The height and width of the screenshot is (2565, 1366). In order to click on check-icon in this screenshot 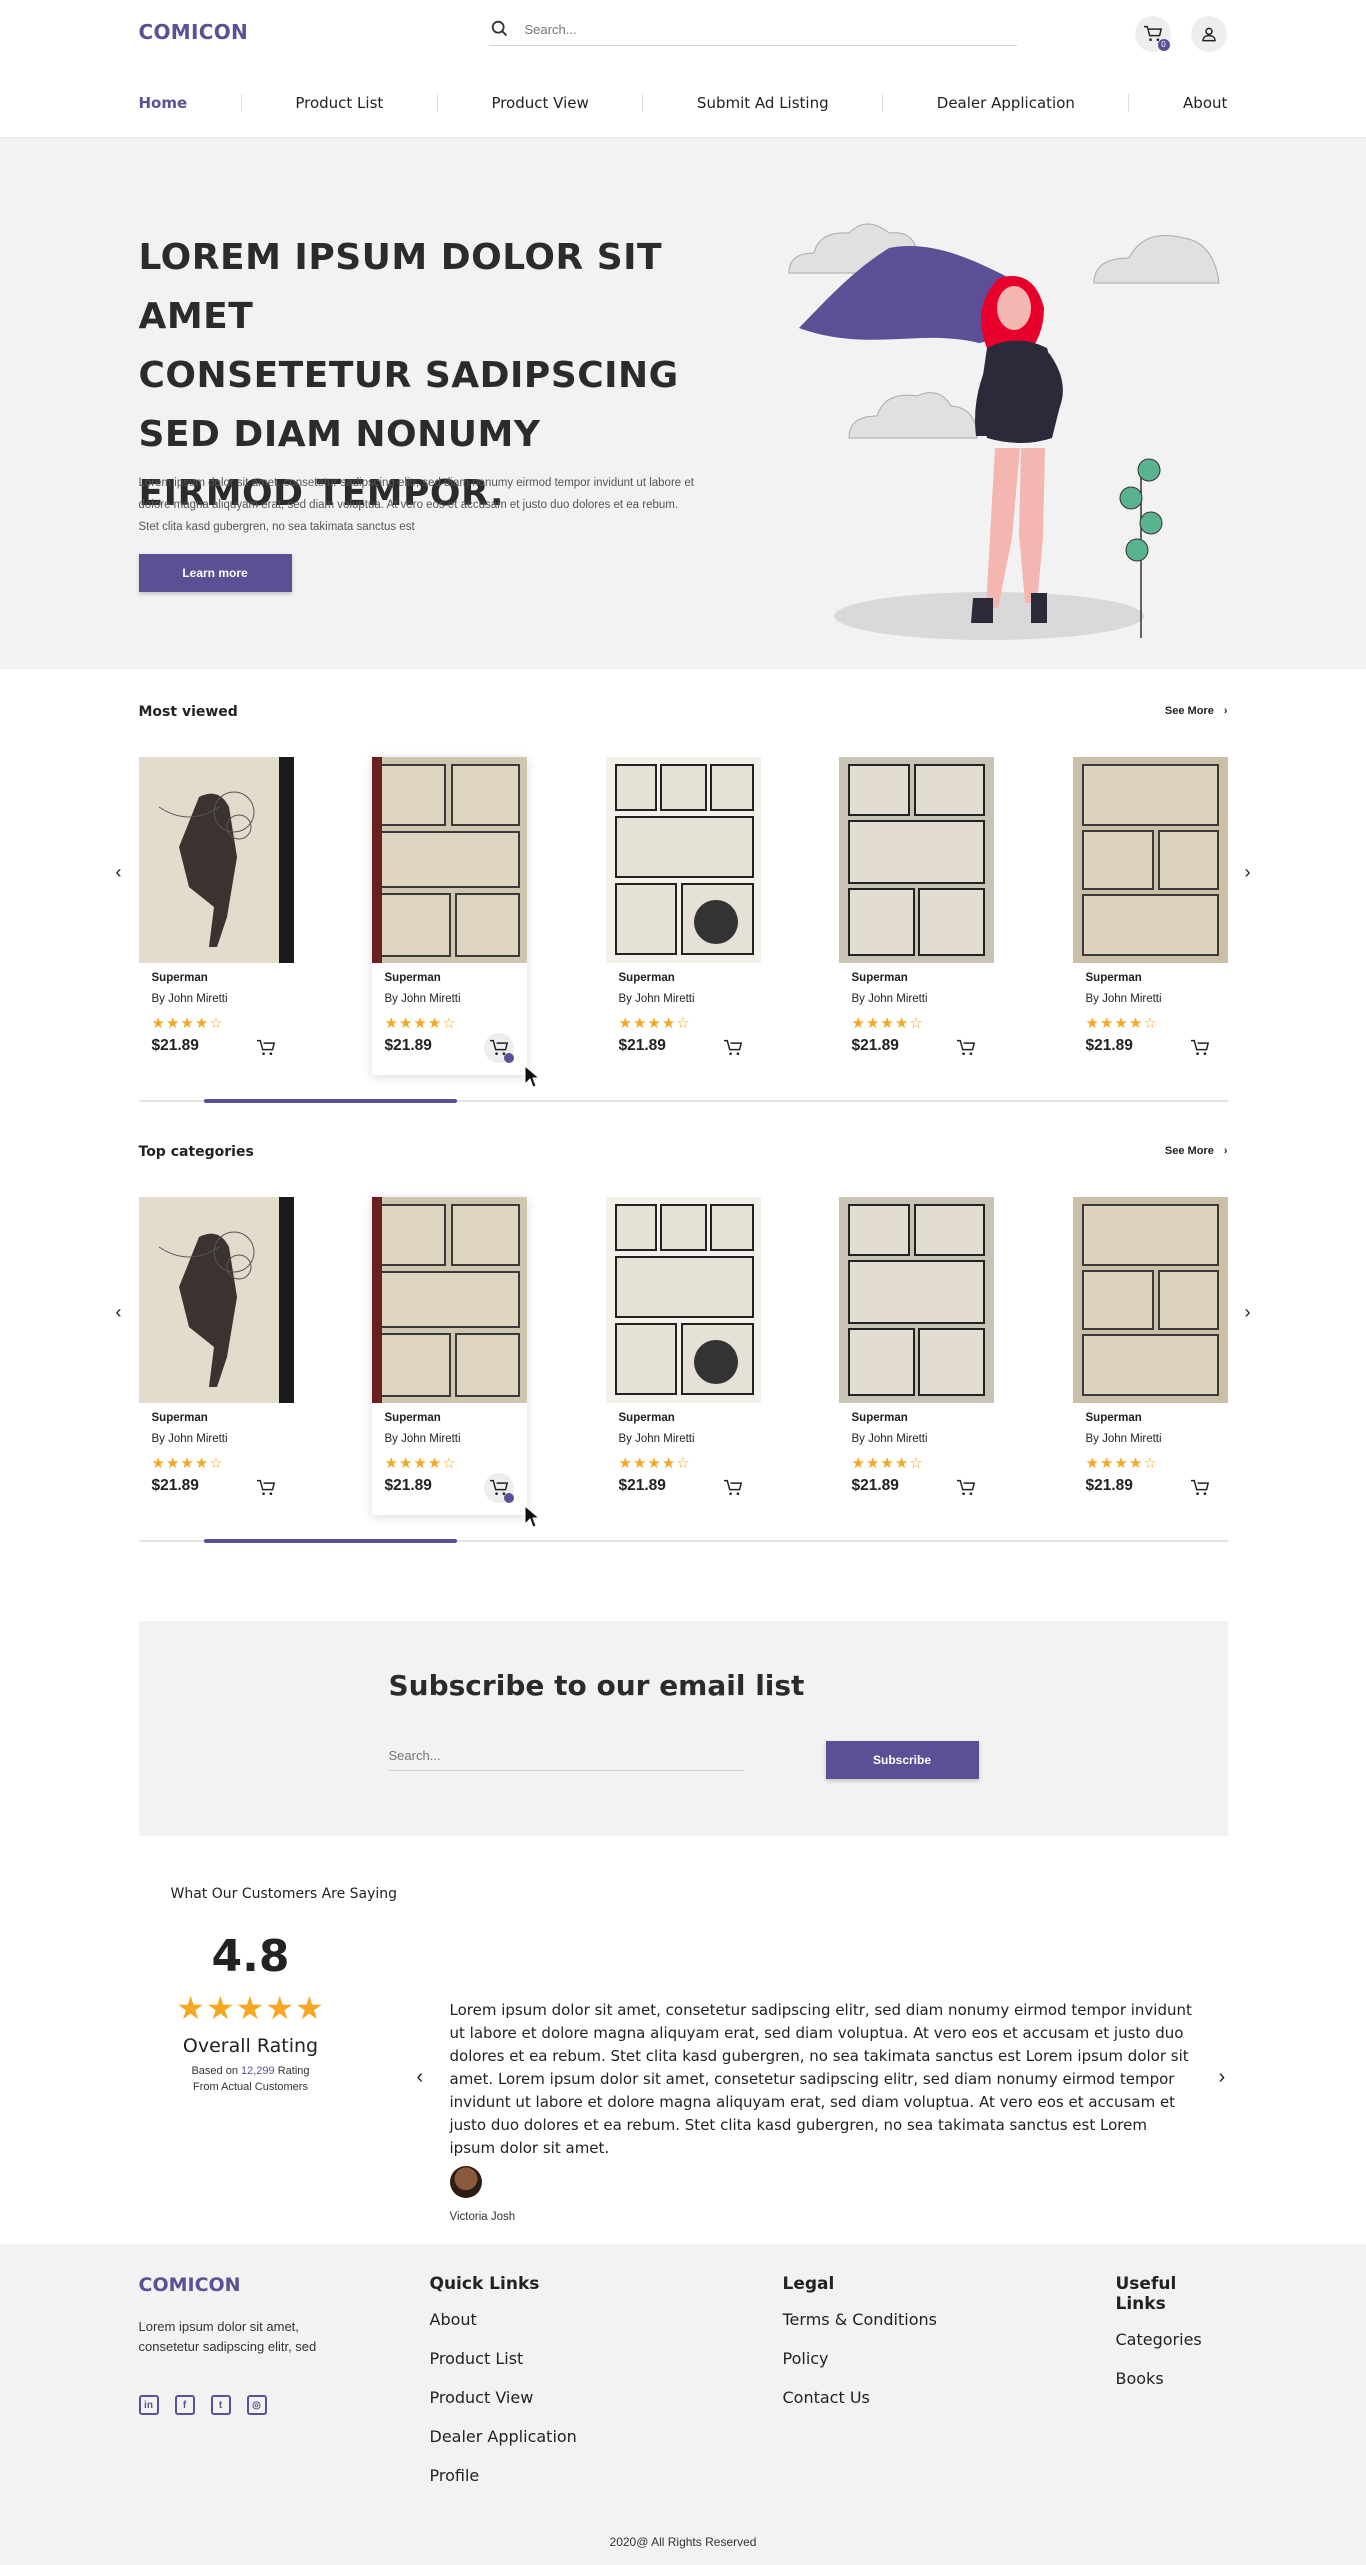, I will do `click(508, 1058)`.